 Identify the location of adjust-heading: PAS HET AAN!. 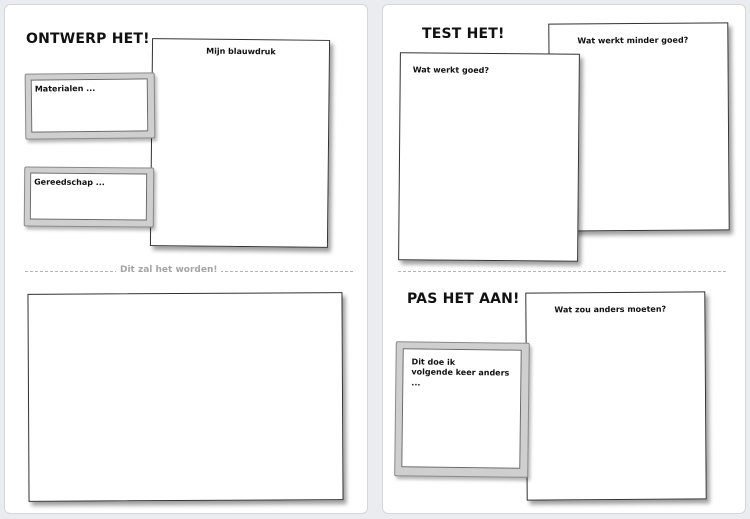
(463, 299).